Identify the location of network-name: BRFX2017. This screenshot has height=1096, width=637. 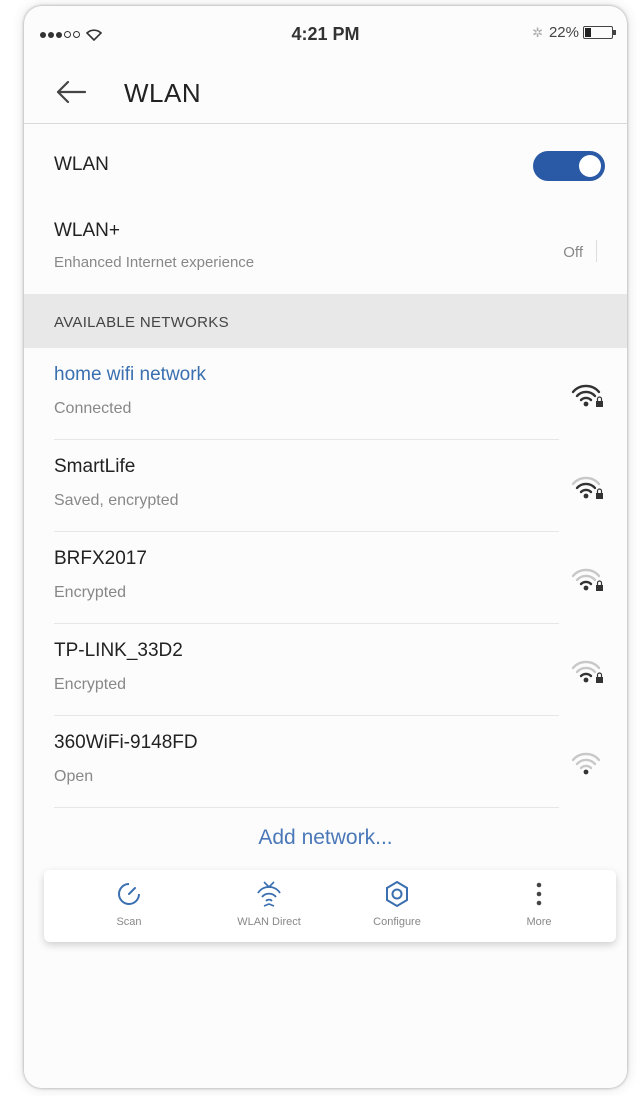
(100, 558).